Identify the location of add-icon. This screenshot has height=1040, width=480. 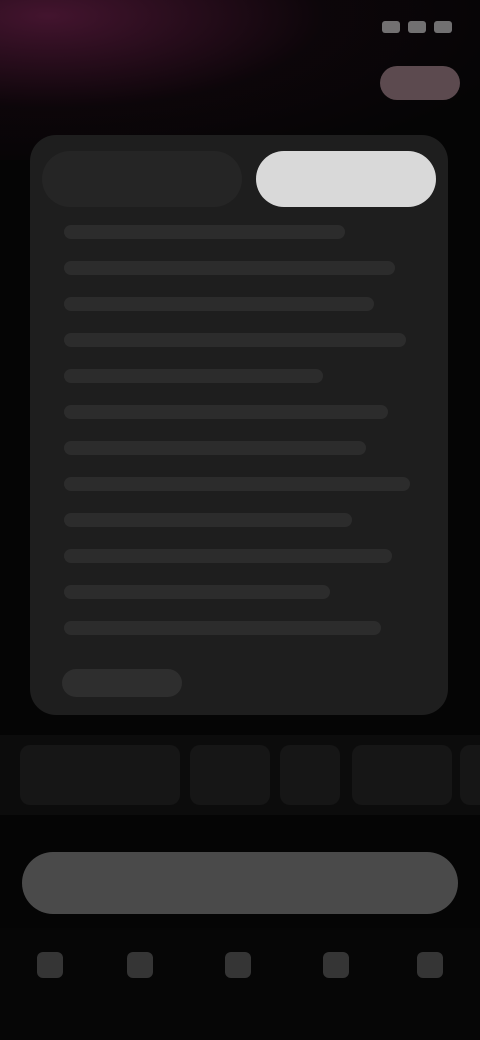
(238, 965).